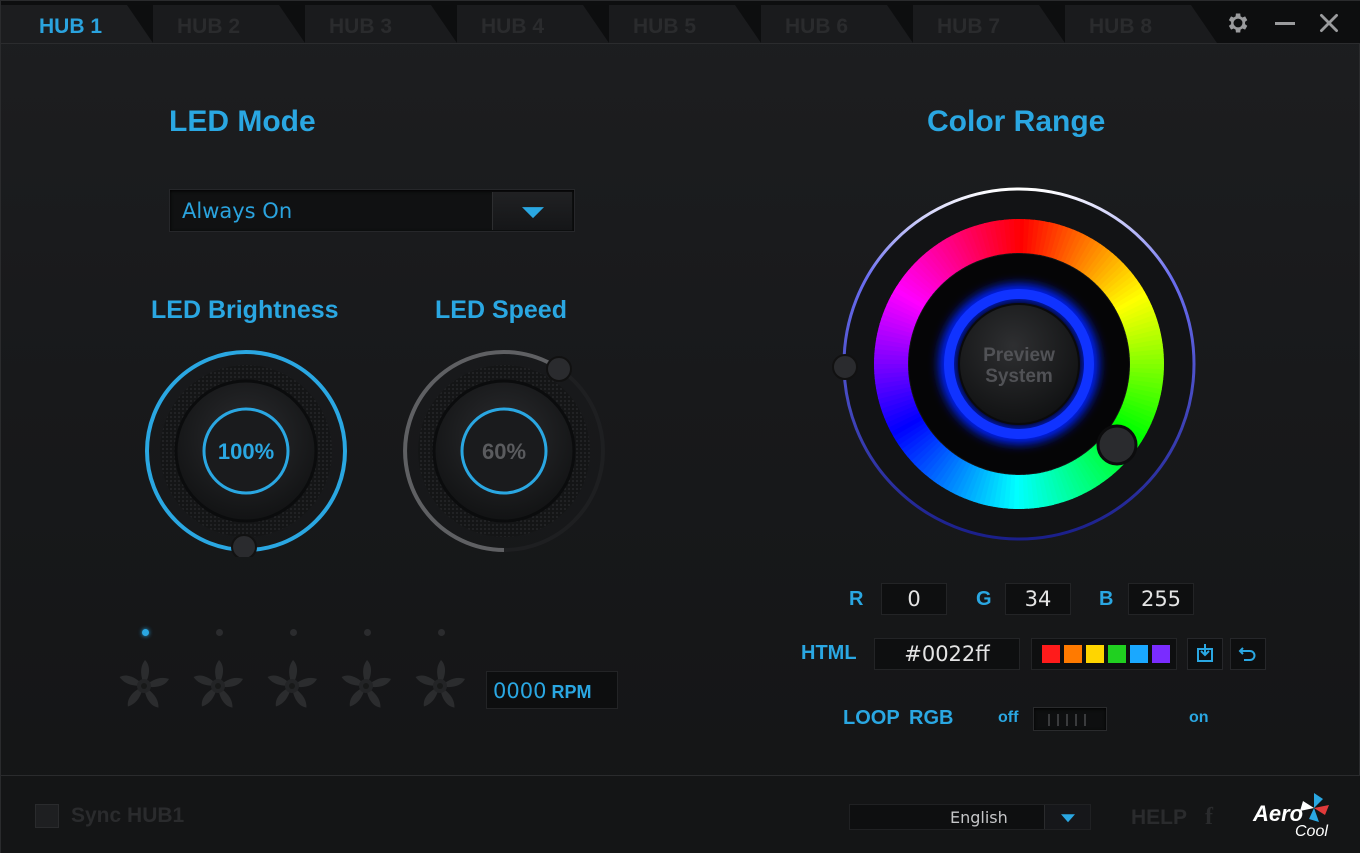  Describe the element at coordinates (242, 121) in the screenshot. I see `led-mode-title: LED Mode` at that location.